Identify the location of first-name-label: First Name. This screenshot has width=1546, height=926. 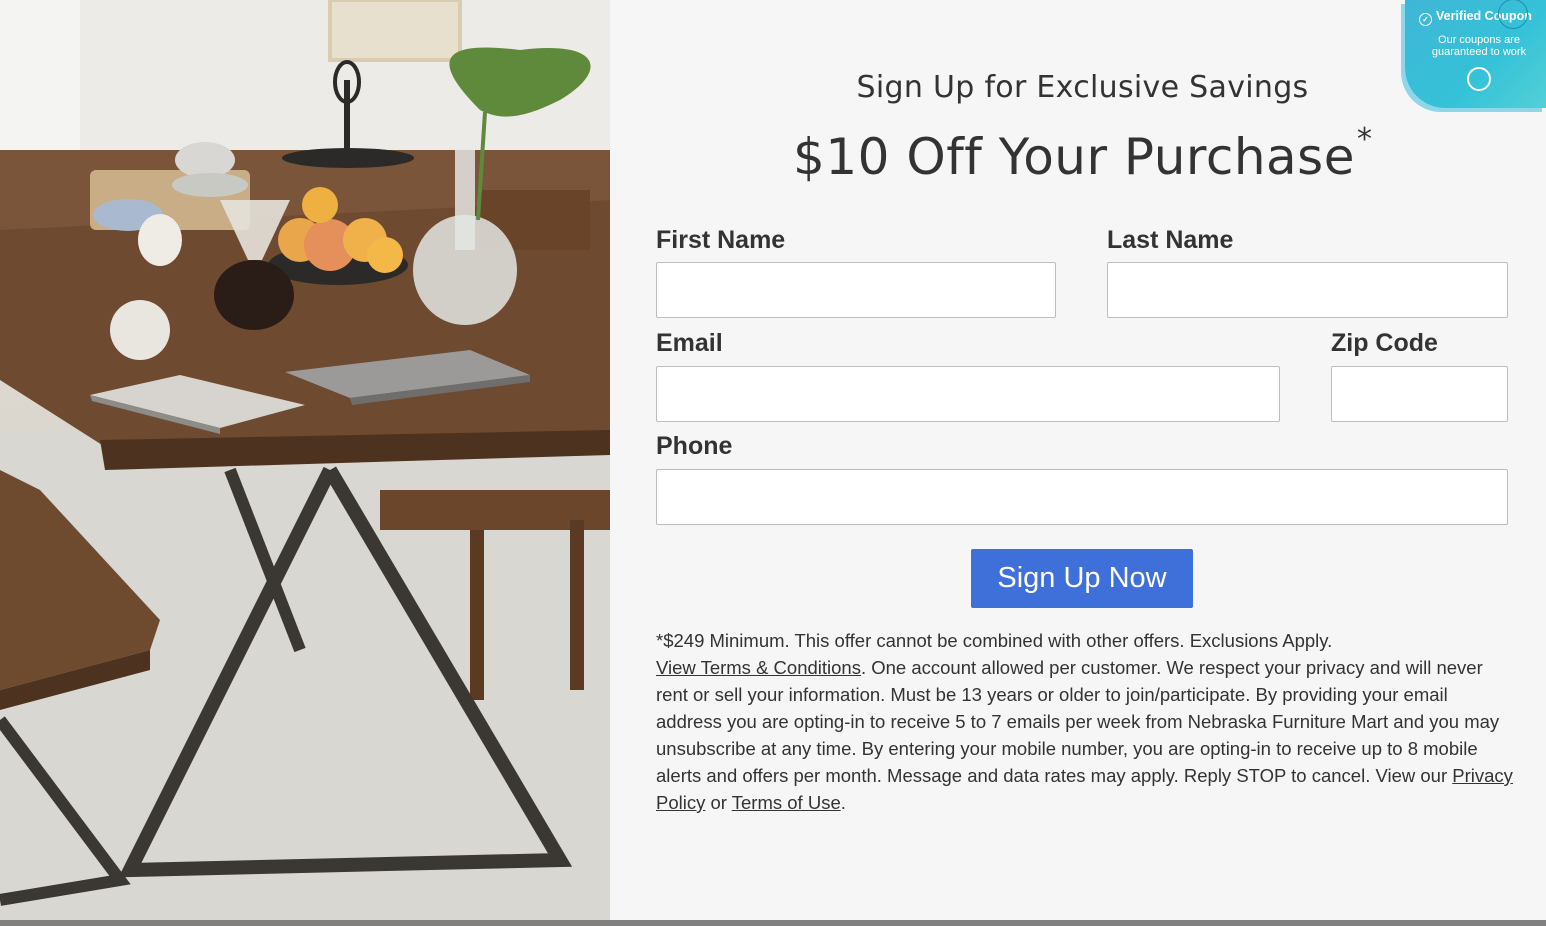
(721, 240).